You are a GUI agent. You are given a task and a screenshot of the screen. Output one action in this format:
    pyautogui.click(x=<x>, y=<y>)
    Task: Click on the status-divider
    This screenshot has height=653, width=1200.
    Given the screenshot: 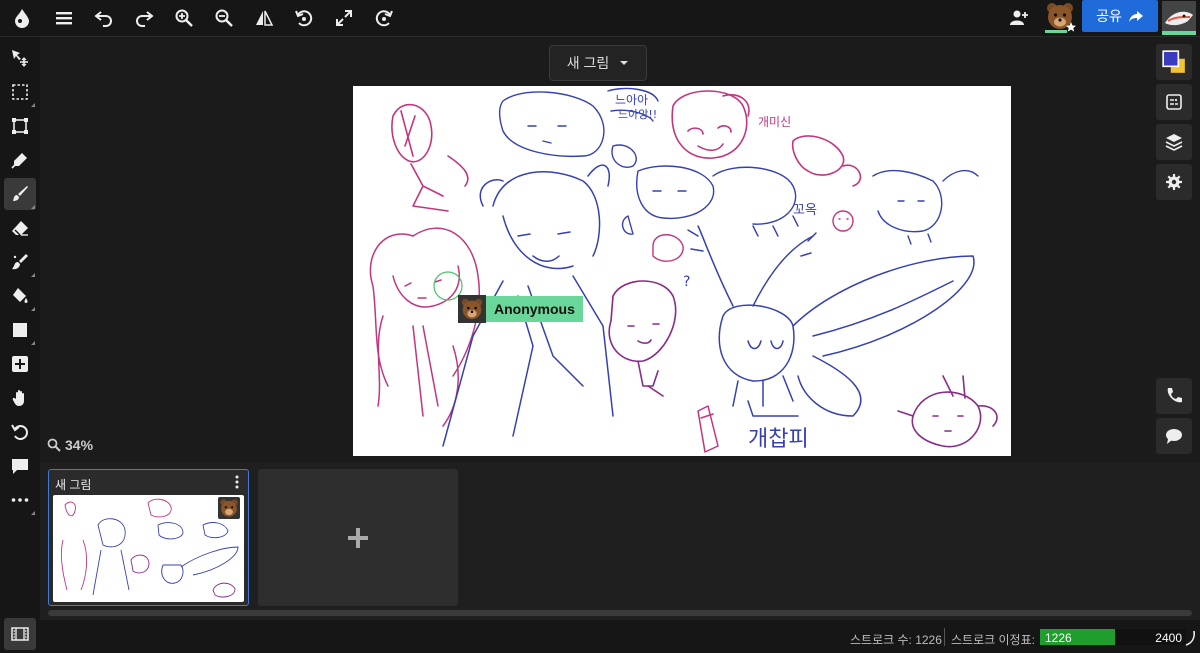 What is the action you would take?
    pyautogui.click(x=944, y=637)
    